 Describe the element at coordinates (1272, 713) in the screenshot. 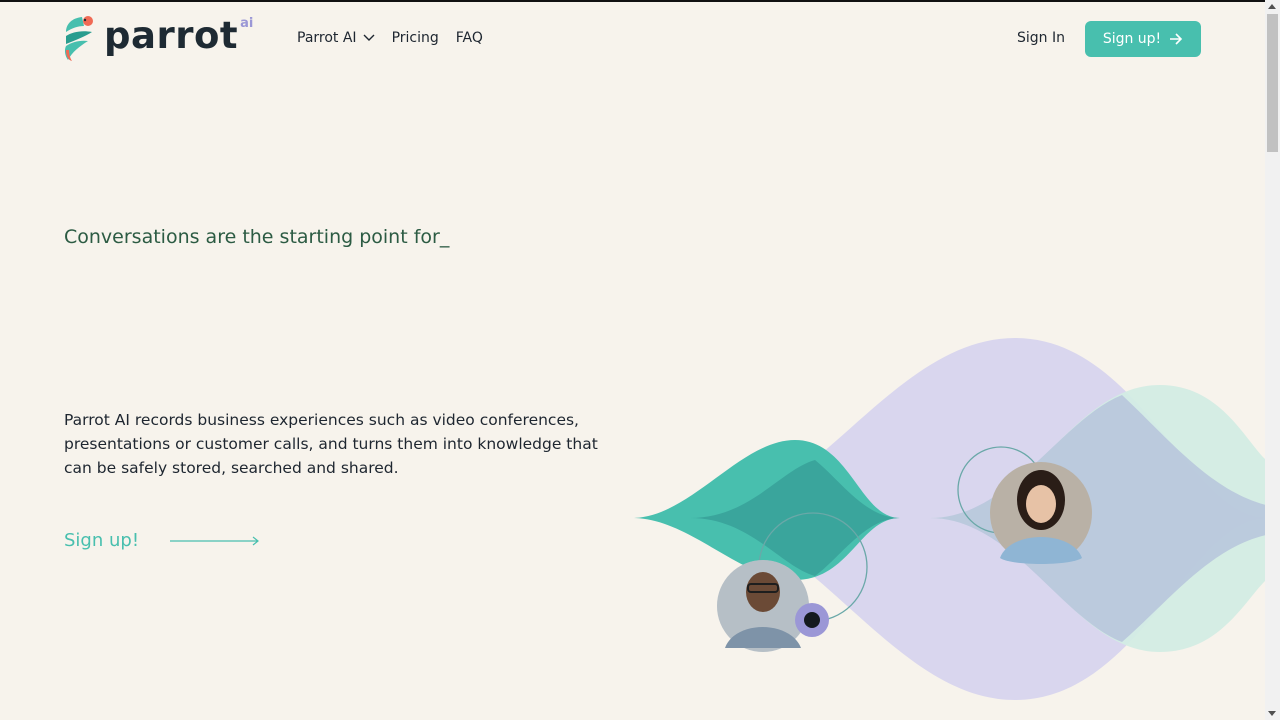

I see `scroll-down-arrow-icon` at that location.